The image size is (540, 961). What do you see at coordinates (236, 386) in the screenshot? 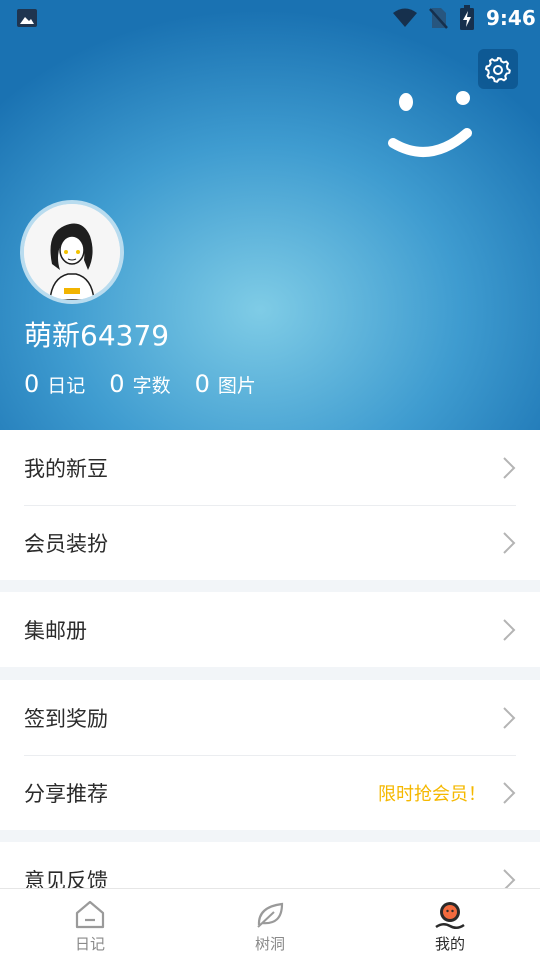
I see `stat-label: 图片` at bounding box center [236, 386].